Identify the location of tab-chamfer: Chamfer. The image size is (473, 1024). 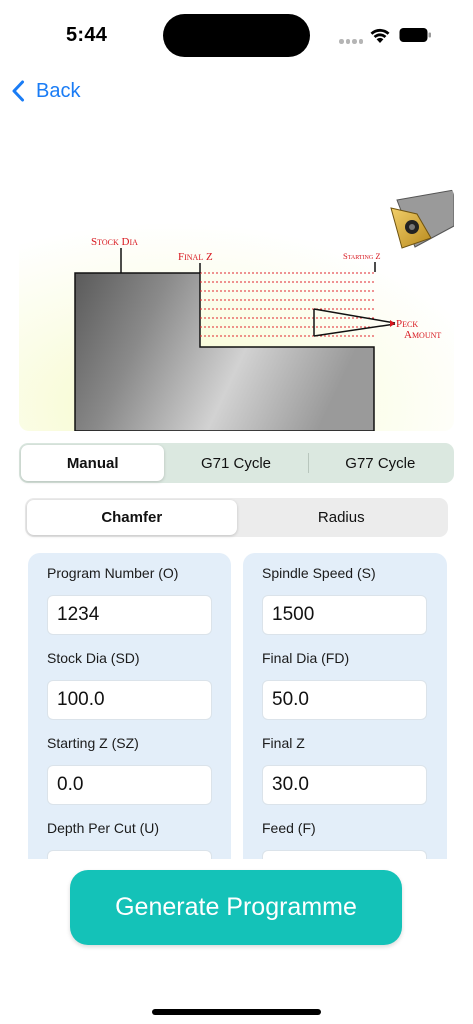
(132, 517).